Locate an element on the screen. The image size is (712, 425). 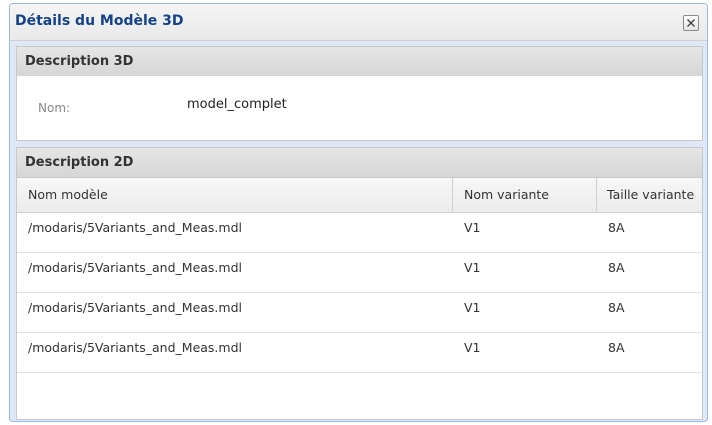
grid-header: Nom modèle Nom variante Taille variante is located at coordinates (359, 195).